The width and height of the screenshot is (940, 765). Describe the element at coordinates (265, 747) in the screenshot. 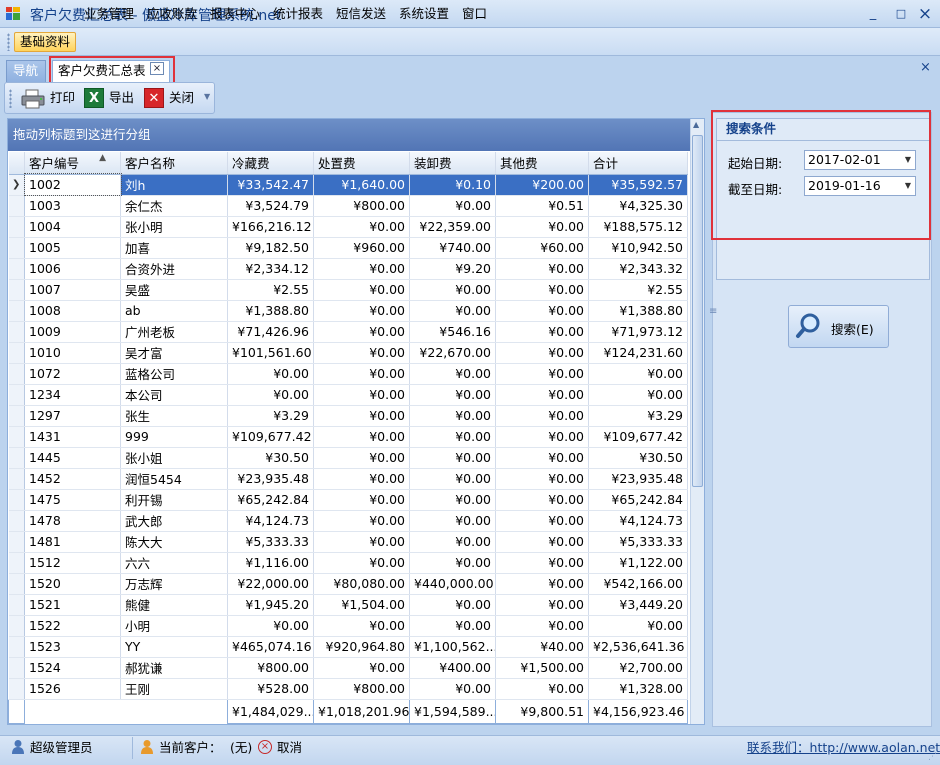

I see `cancel-icon: ×` at that location.